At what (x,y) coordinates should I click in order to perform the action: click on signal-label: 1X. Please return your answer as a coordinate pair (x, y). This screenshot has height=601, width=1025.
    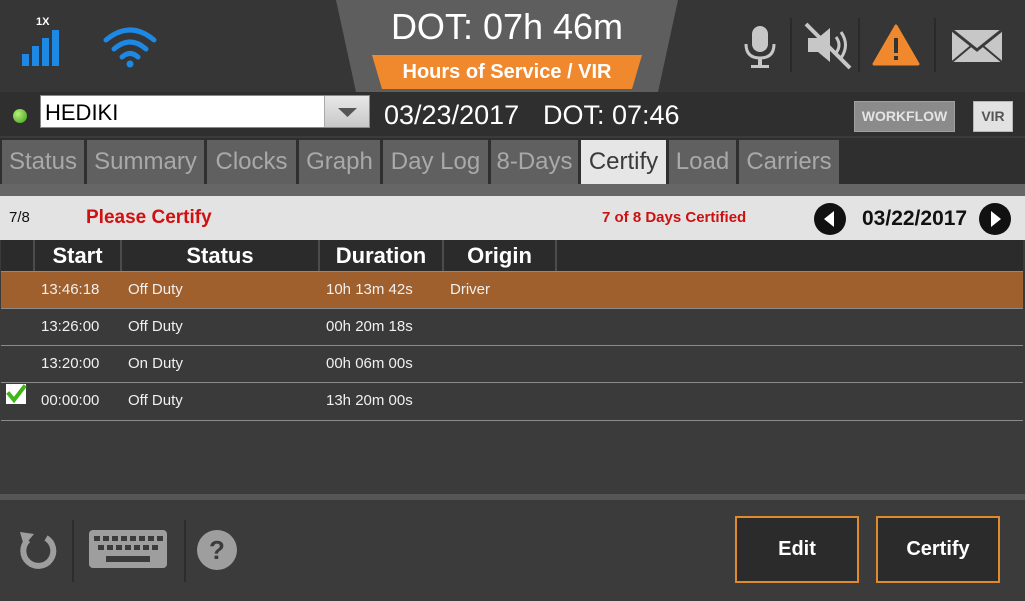
    Looking at the image, I should click on (43, 22).